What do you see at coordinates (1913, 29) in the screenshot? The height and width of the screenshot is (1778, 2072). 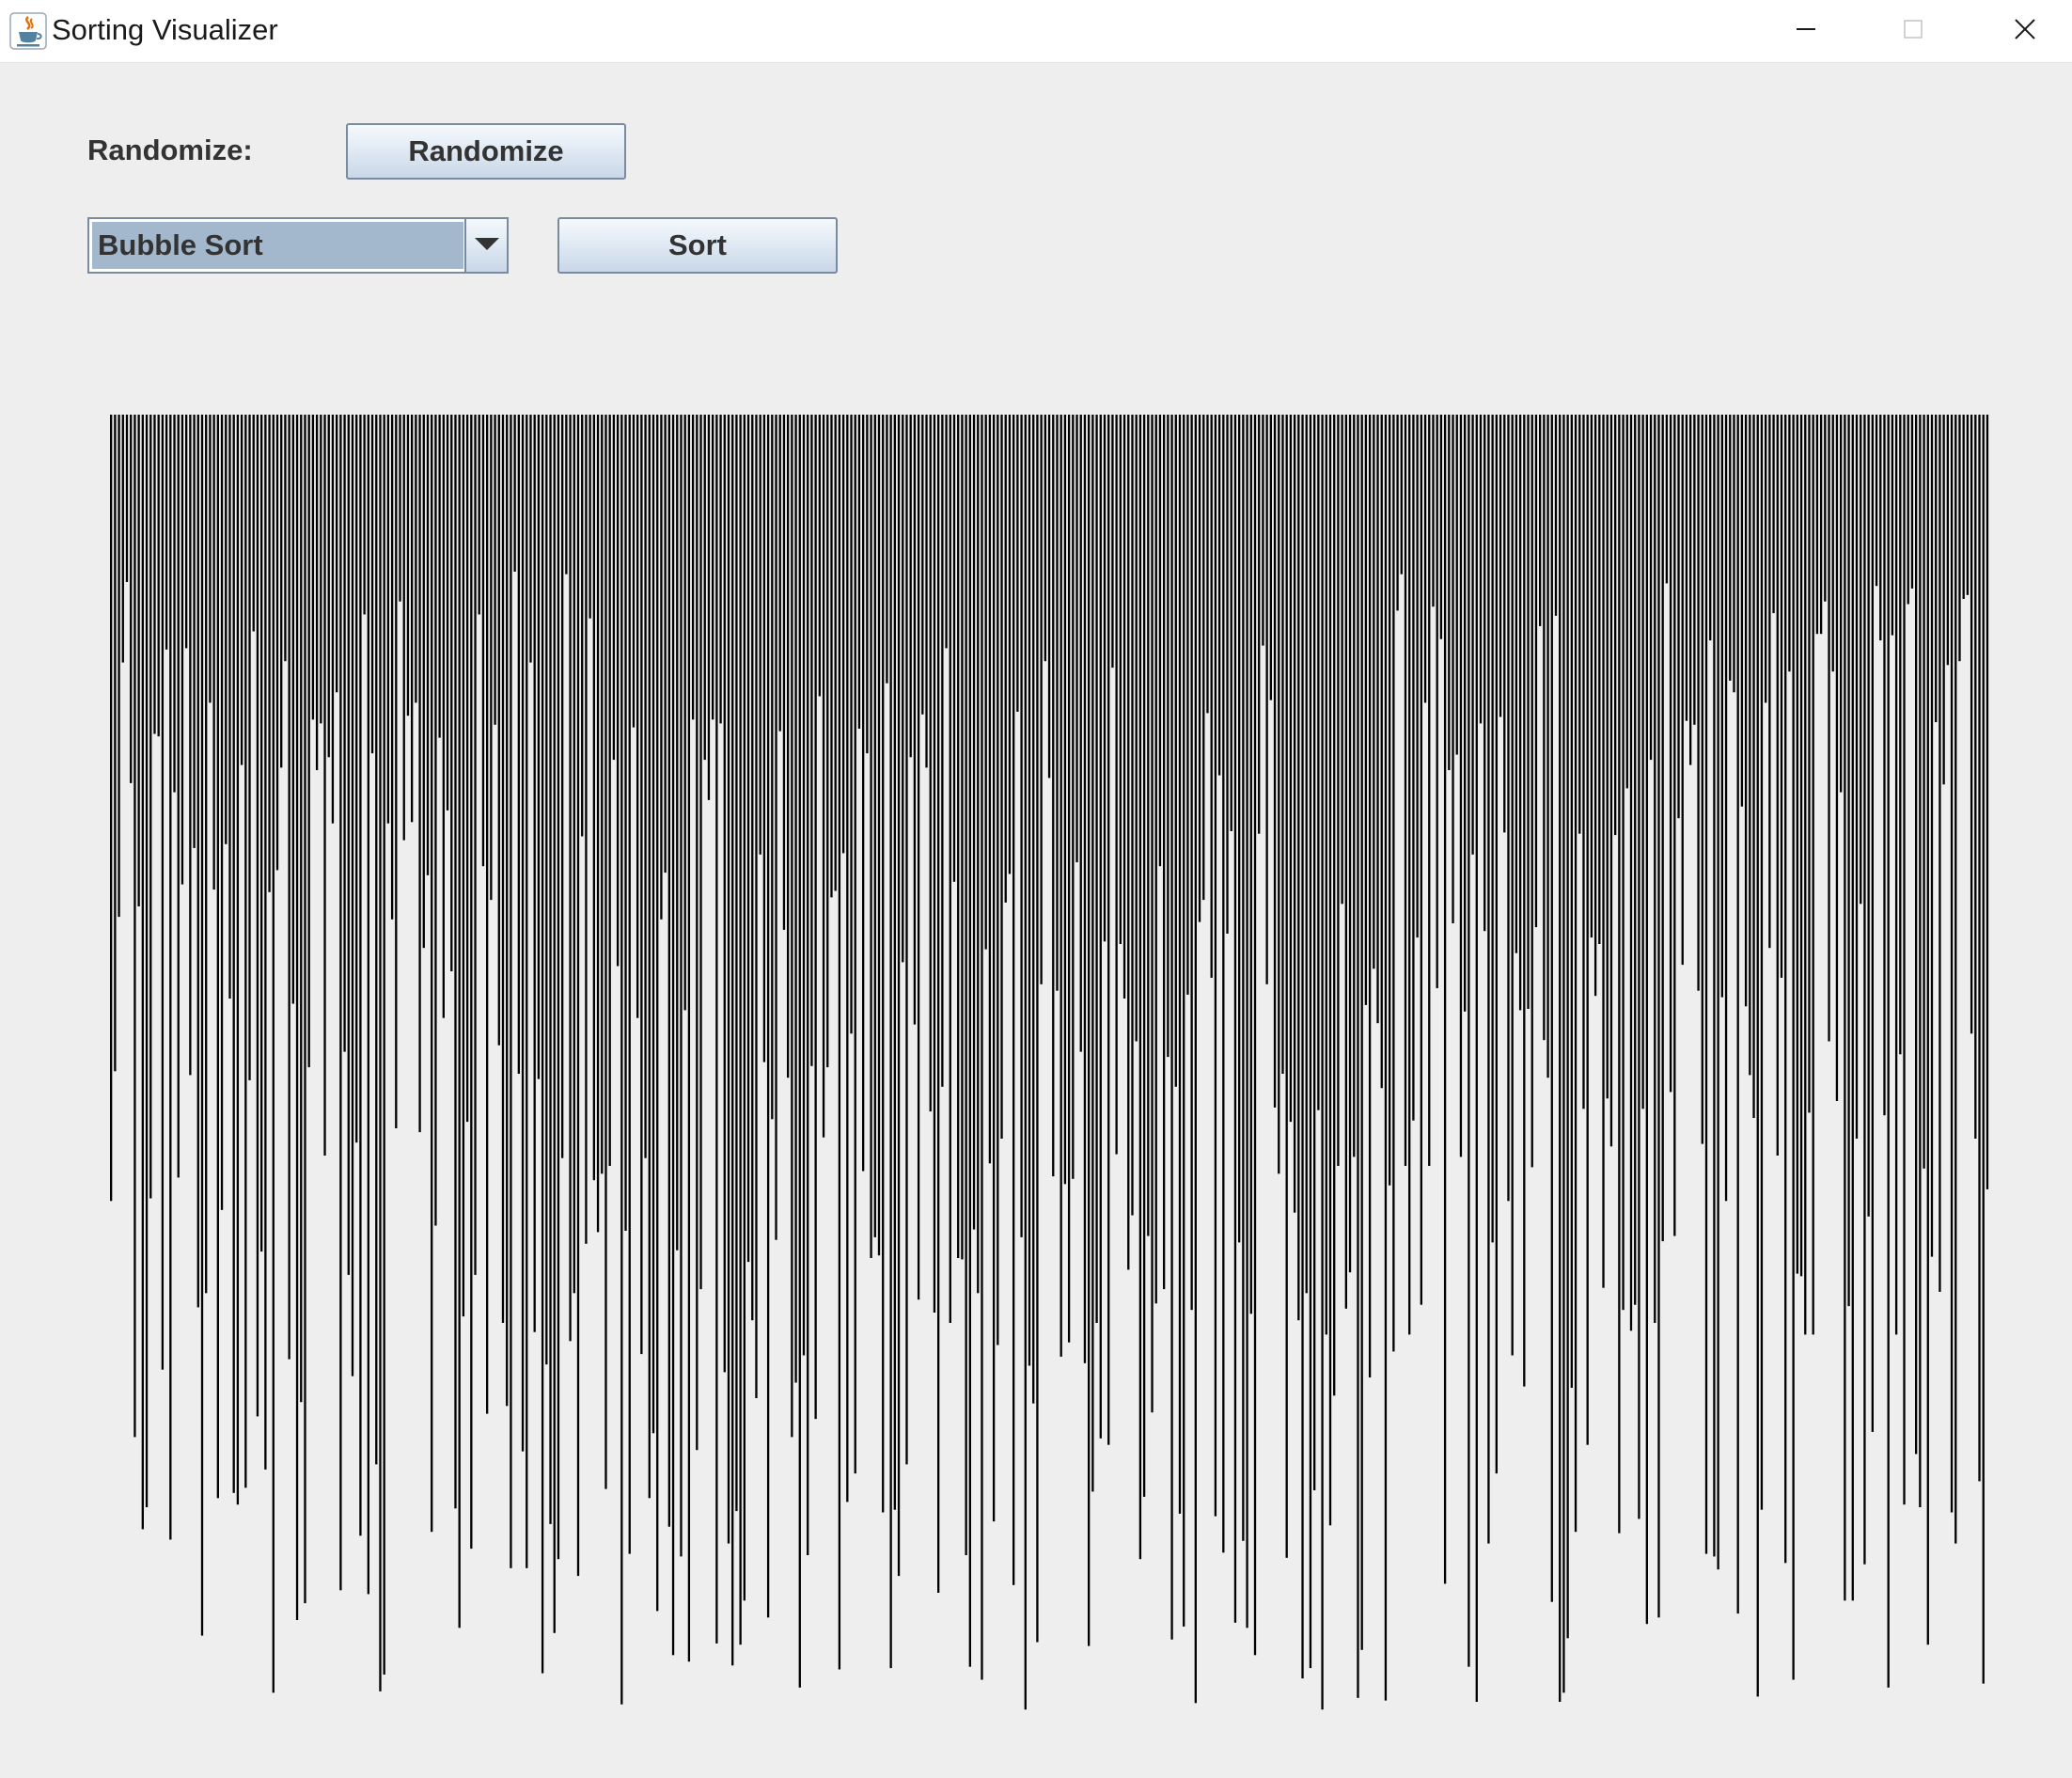 I see `maximize-button` at bounding box center [1913, 29].